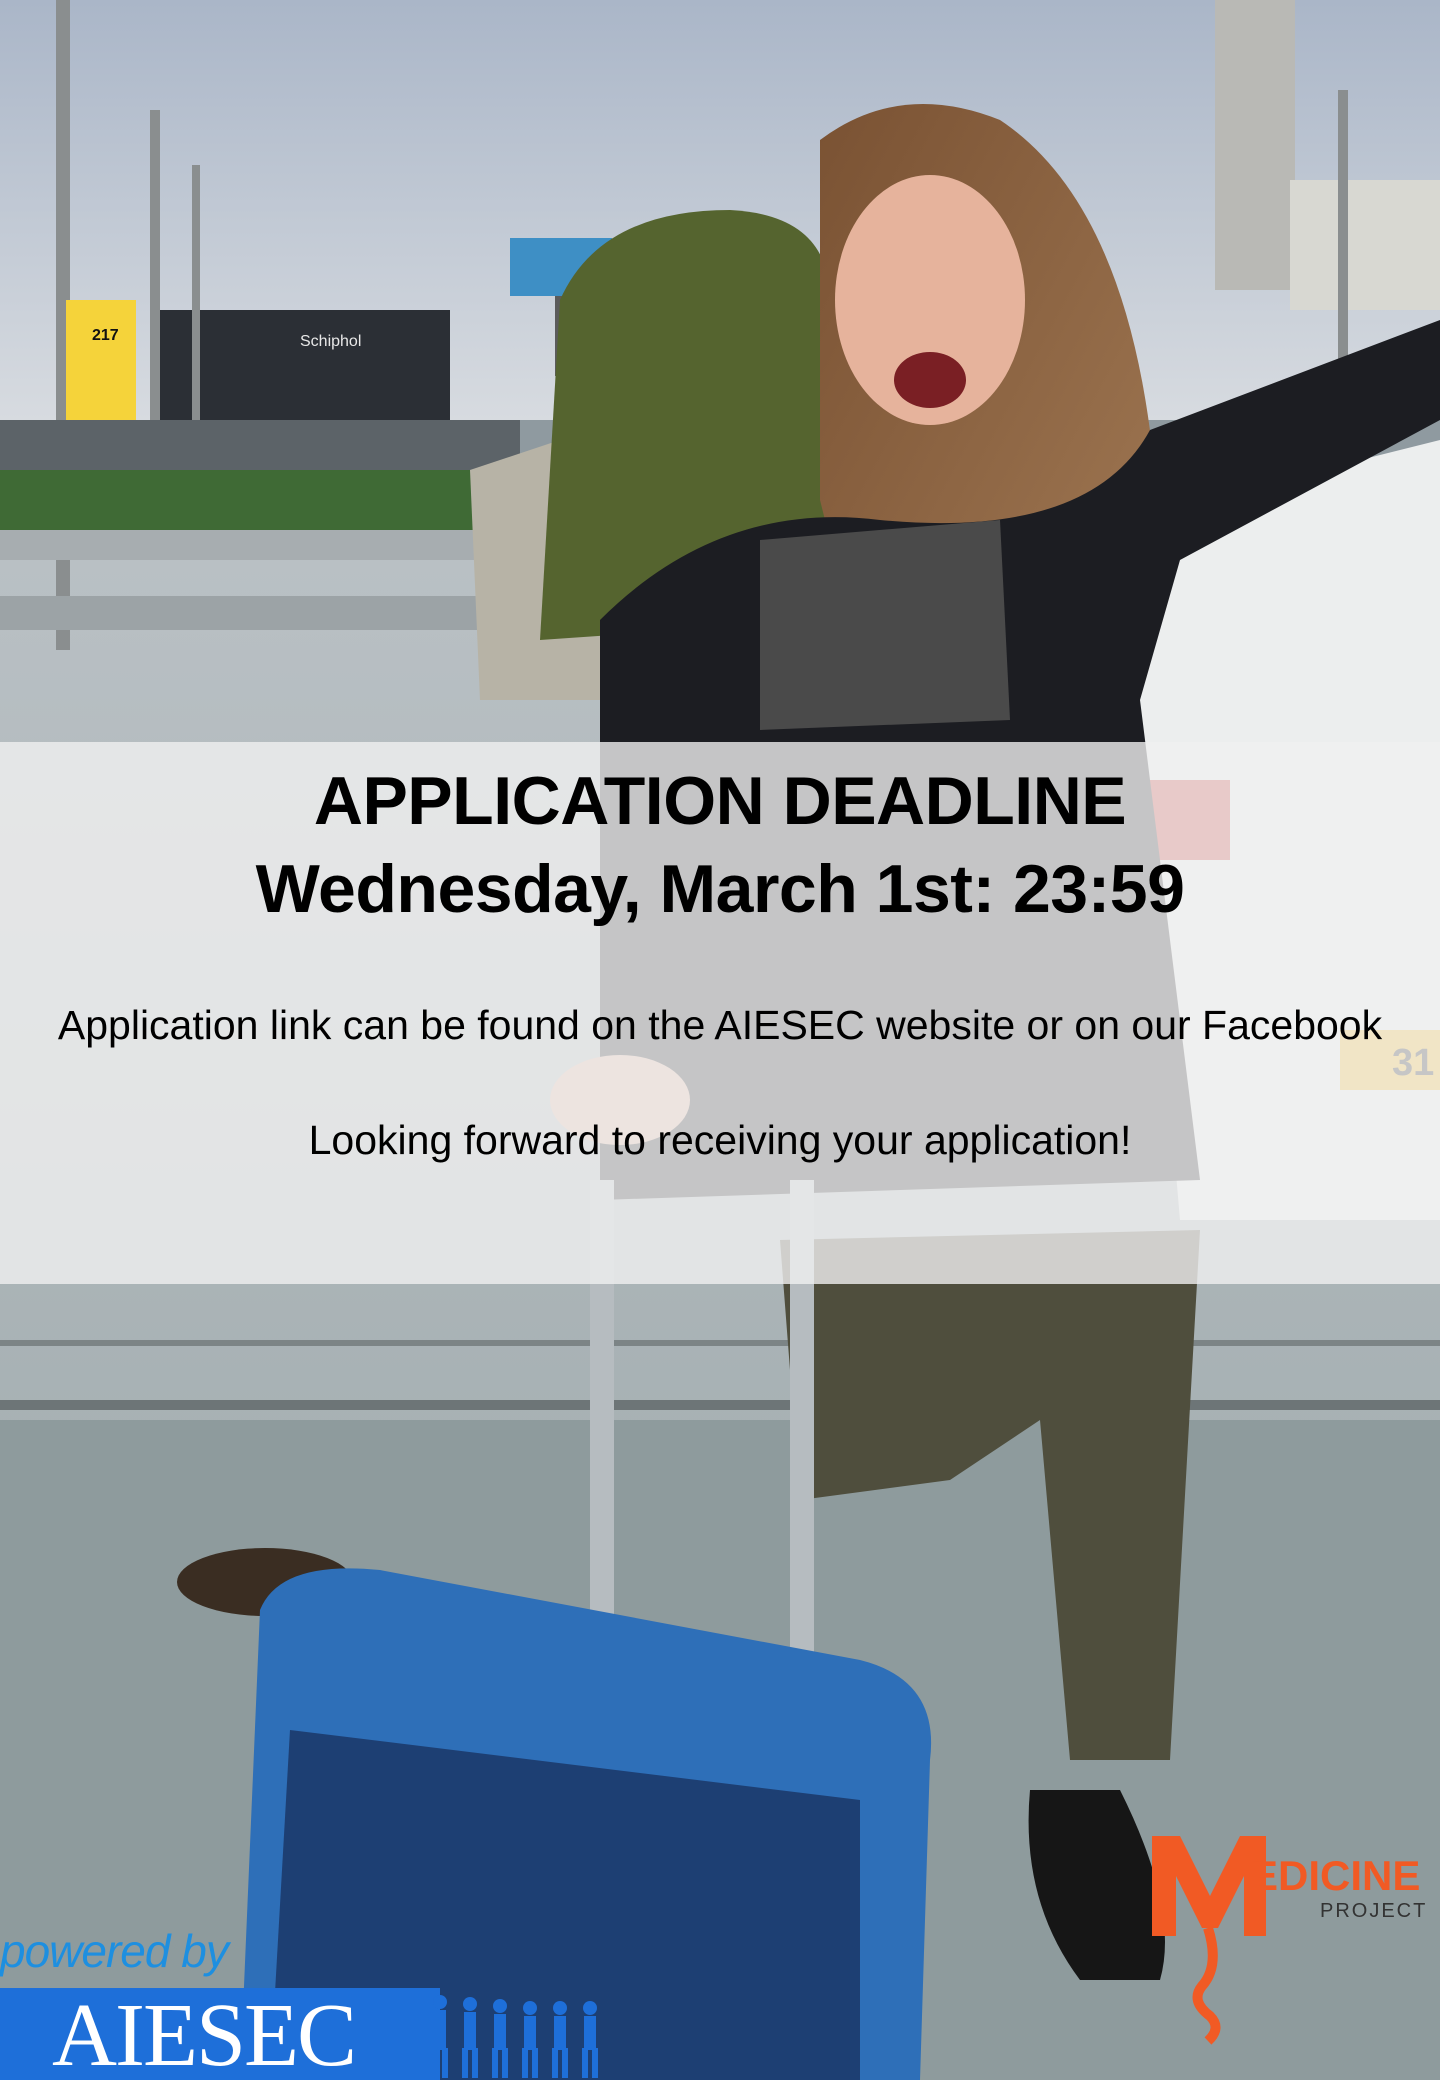  I want to click on schiphol-sign-text: Schiphol, so click(330, 341).